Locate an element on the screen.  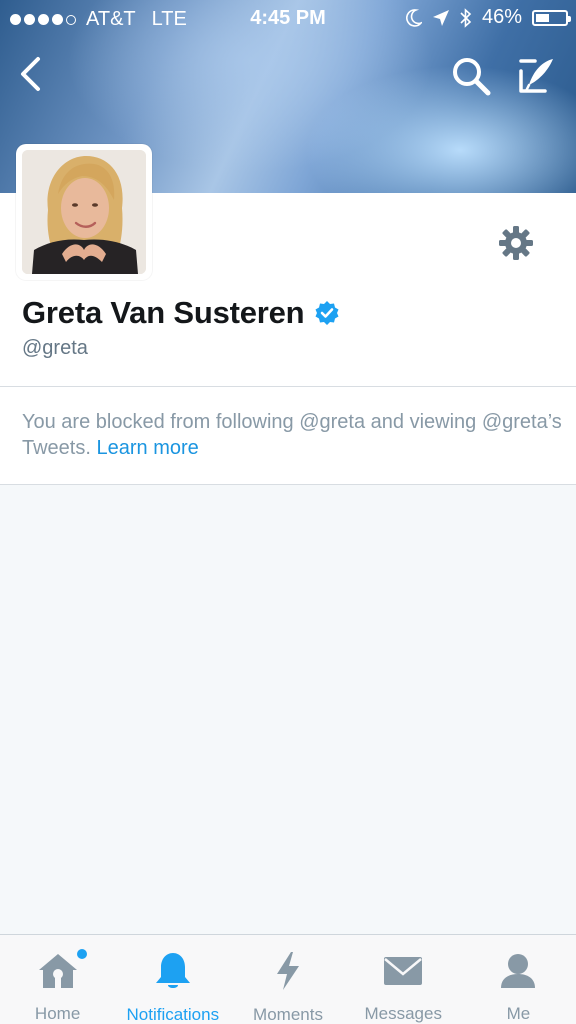
moon-icon is located at coordinates (414, 17).